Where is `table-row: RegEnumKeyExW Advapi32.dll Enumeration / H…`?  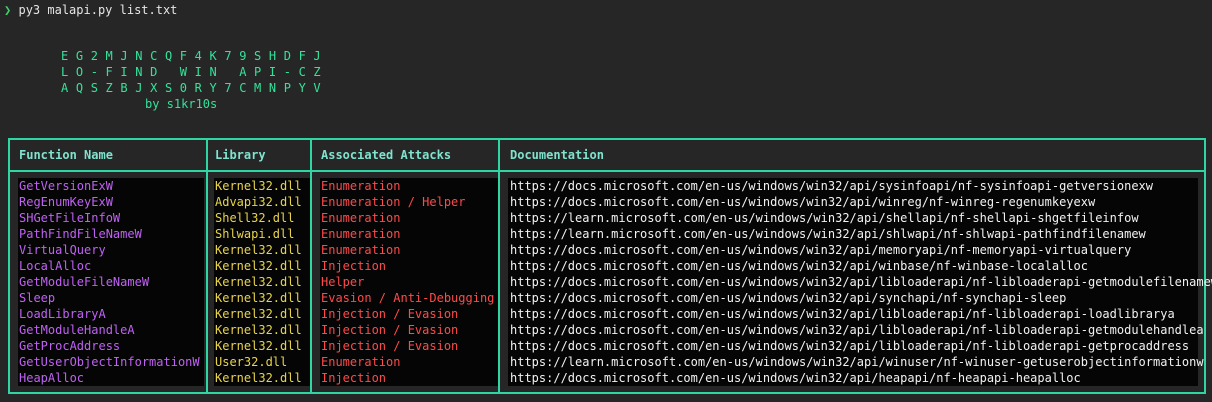
table-row: RegEnumKeyExW Advapi32.dll Enumeration / H… is located at coordinates (607, 202).